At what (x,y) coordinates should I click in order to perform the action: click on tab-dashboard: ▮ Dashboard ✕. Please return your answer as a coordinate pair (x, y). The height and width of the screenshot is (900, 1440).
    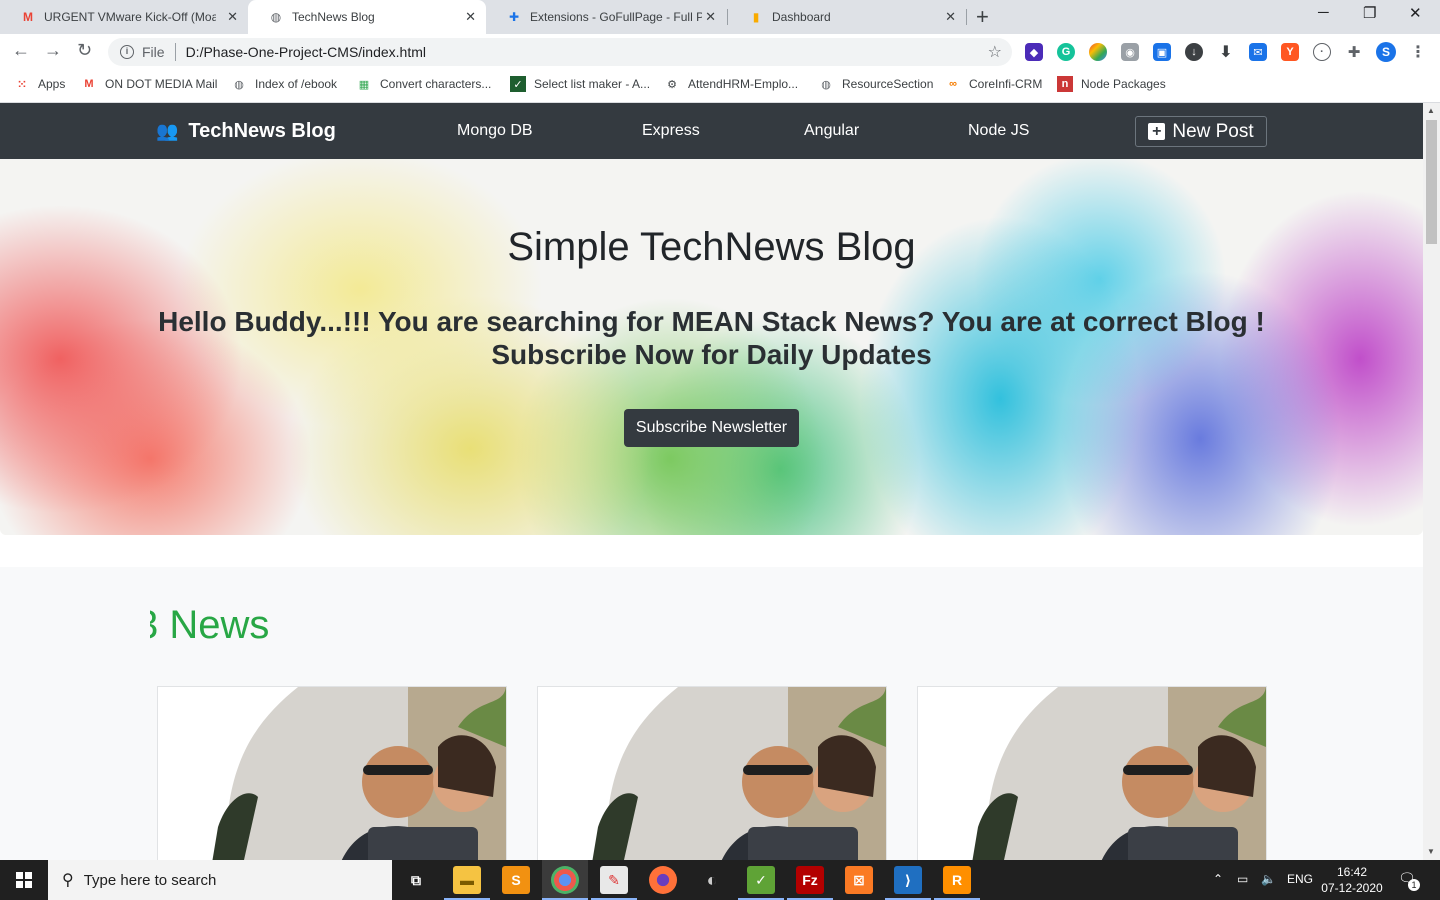
    Looking at the image, I should click on (847, 17).